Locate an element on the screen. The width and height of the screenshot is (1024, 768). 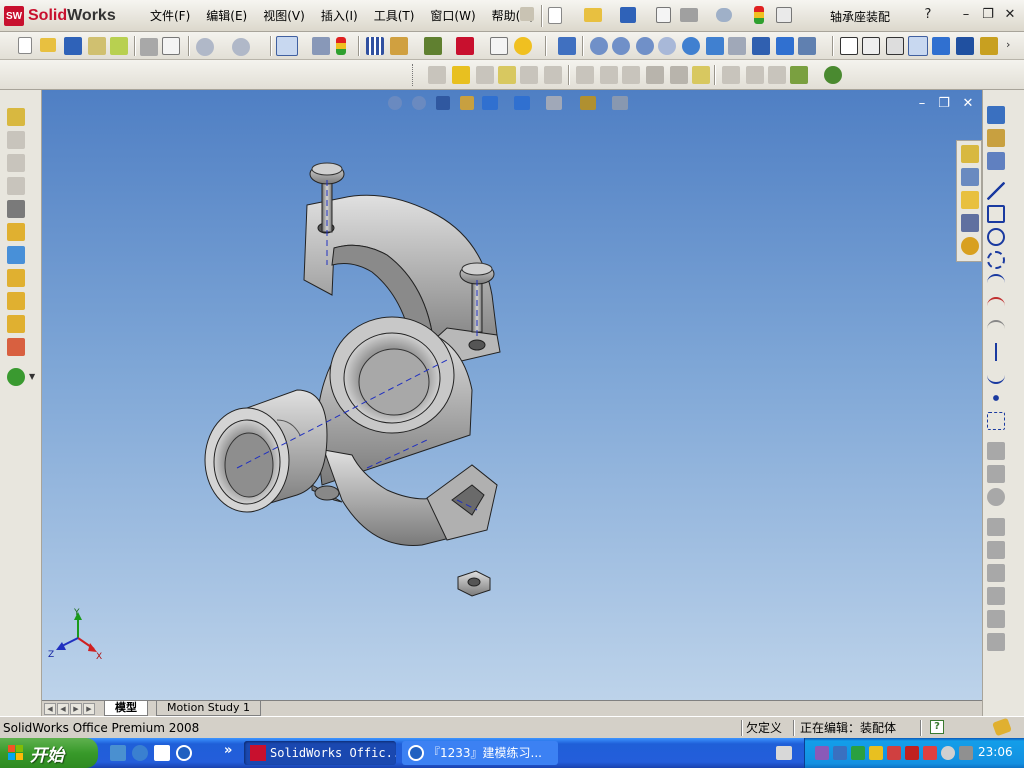
new-icon is located at coordinates (25, 45).